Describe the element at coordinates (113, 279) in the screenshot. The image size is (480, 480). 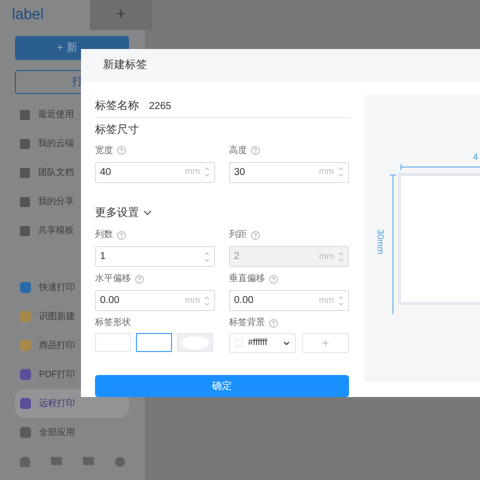
I see `field-label: 水平偏移` at that location.